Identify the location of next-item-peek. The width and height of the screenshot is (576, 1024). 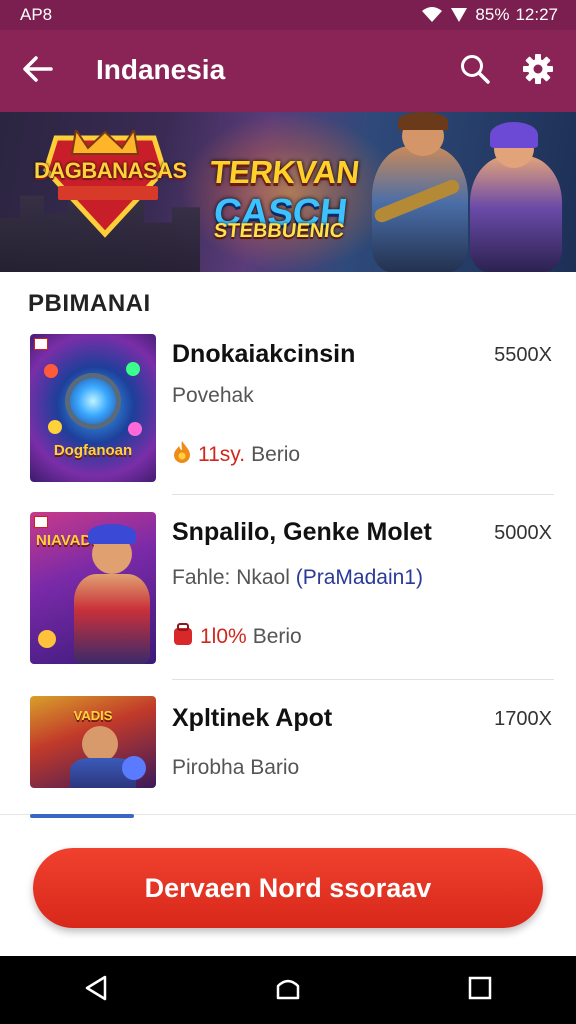
(82, 816).